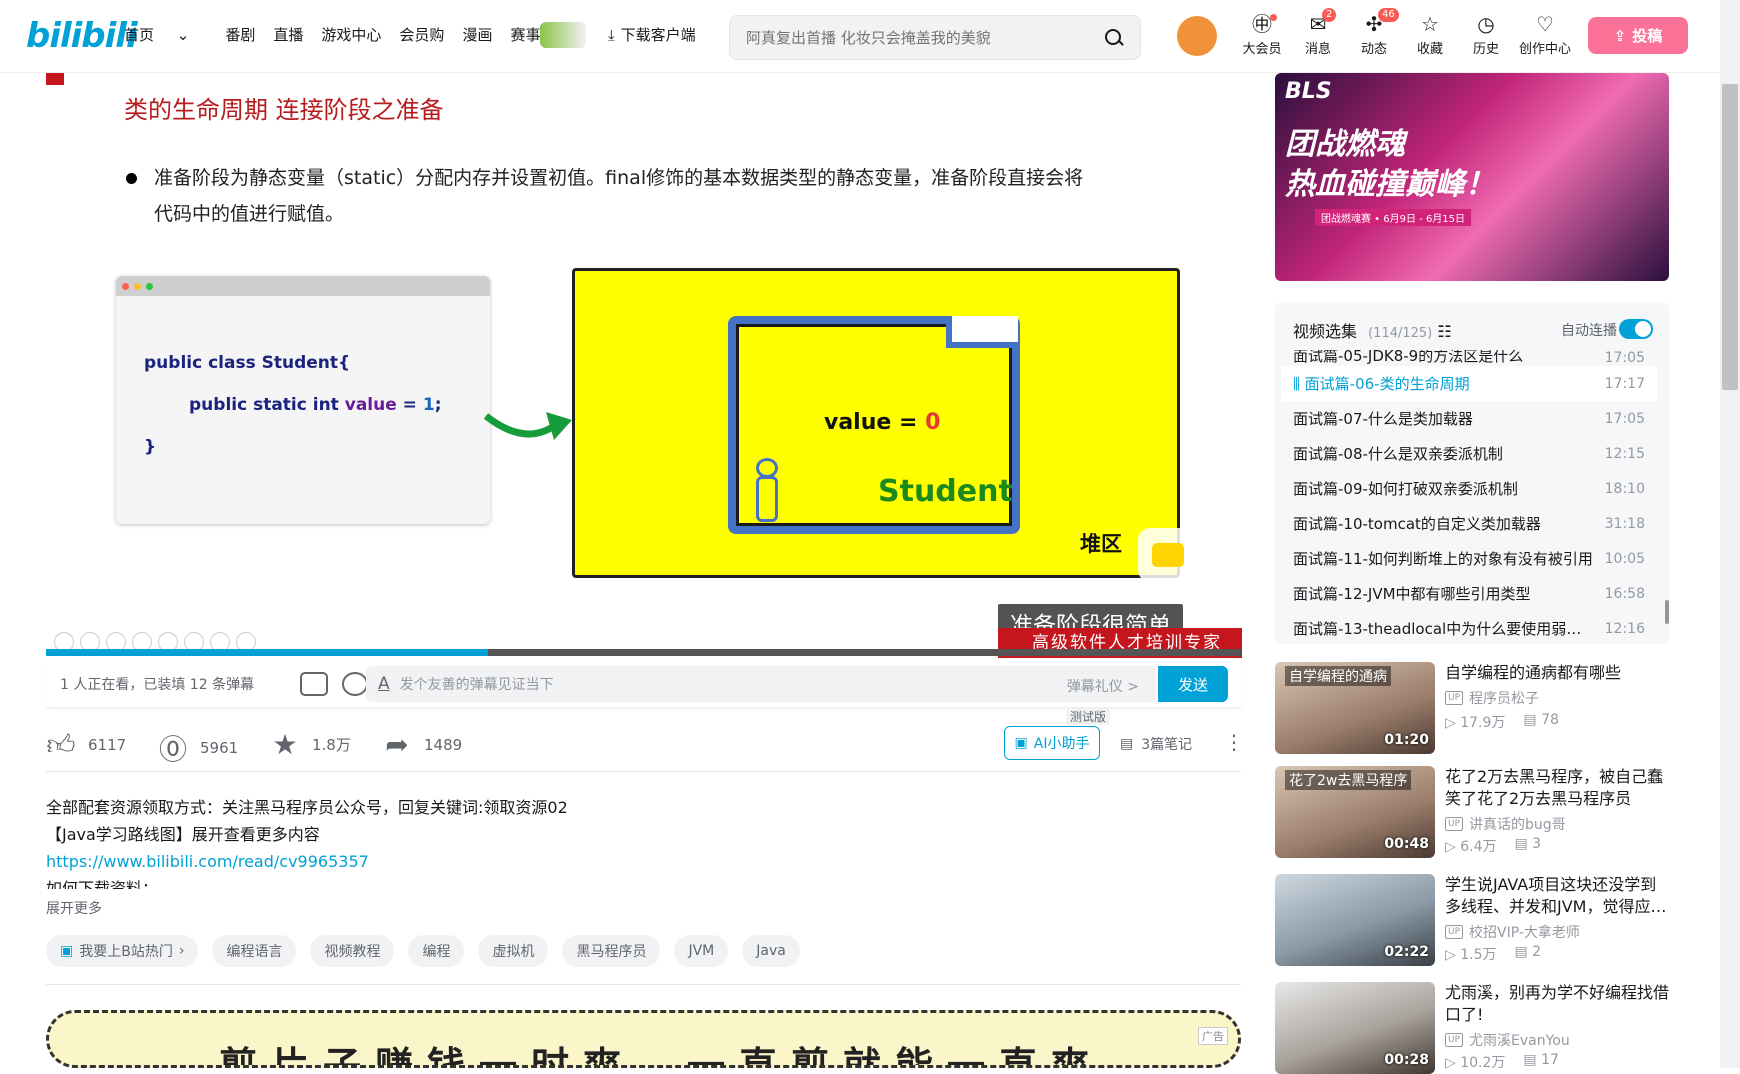 The image size is (1740, 1074). What do you see at coordinates (137, 286) in the screenshot?
I see `window-min-dot` at bounding box center [137, 286].